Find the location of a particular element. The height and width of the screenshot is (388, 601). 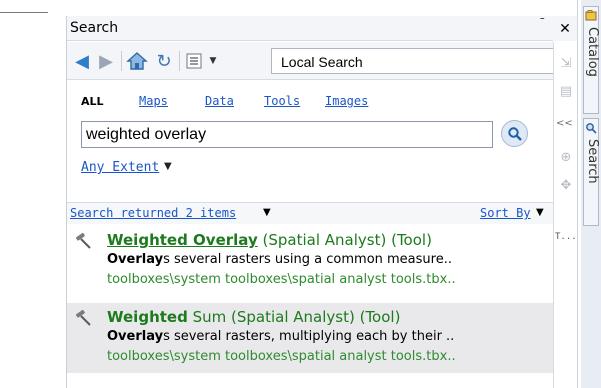

back-button: ◀ is located at coordinates (82, 61).